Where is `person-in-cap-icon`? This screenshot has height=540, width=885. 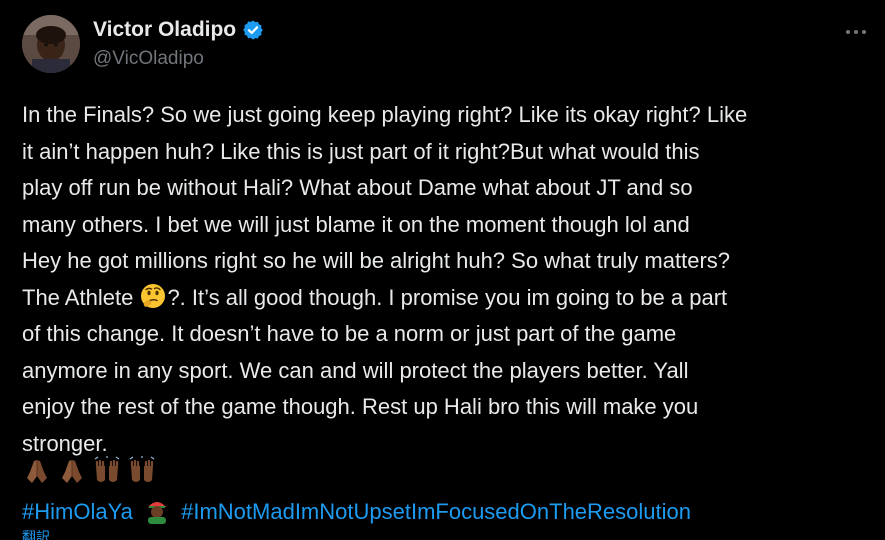 person-in-cap-icon is located at coordinates (157, 510).